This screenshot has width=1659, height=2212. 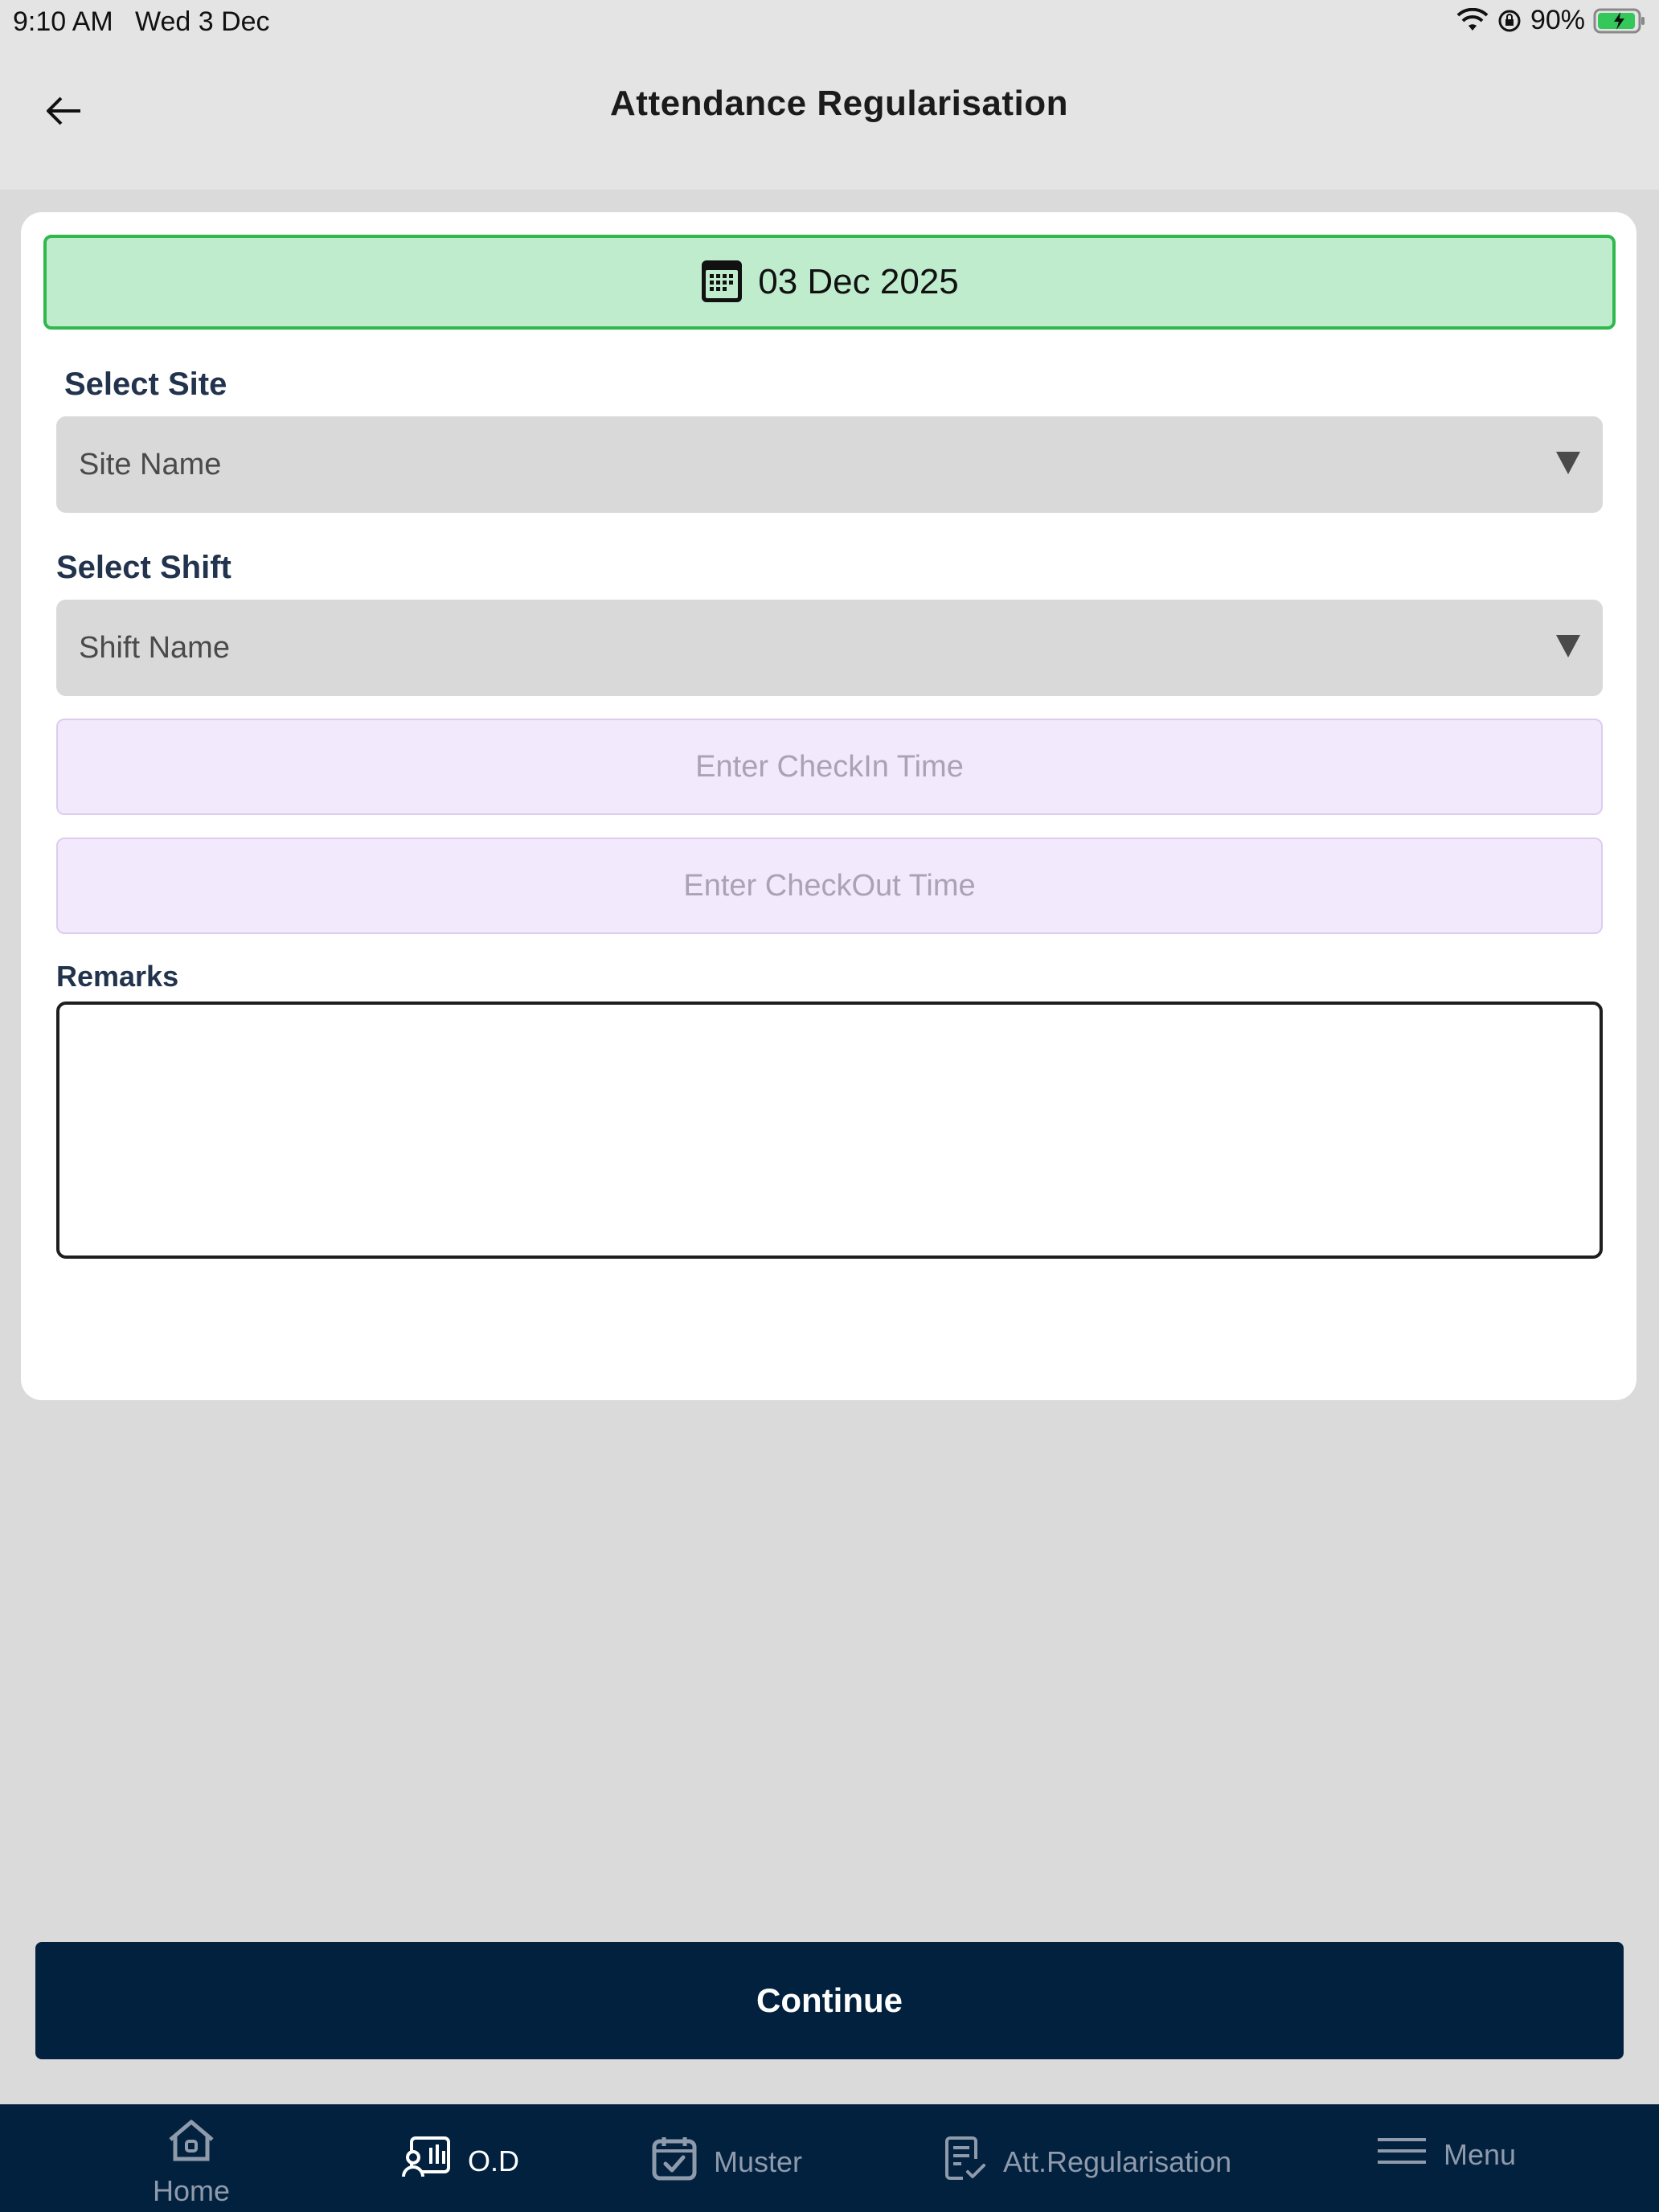 What do you see at coordinates (494, 2160) in the screenshot?
I see `tab-od-label: O.D` at bounding box center [494, 2160].